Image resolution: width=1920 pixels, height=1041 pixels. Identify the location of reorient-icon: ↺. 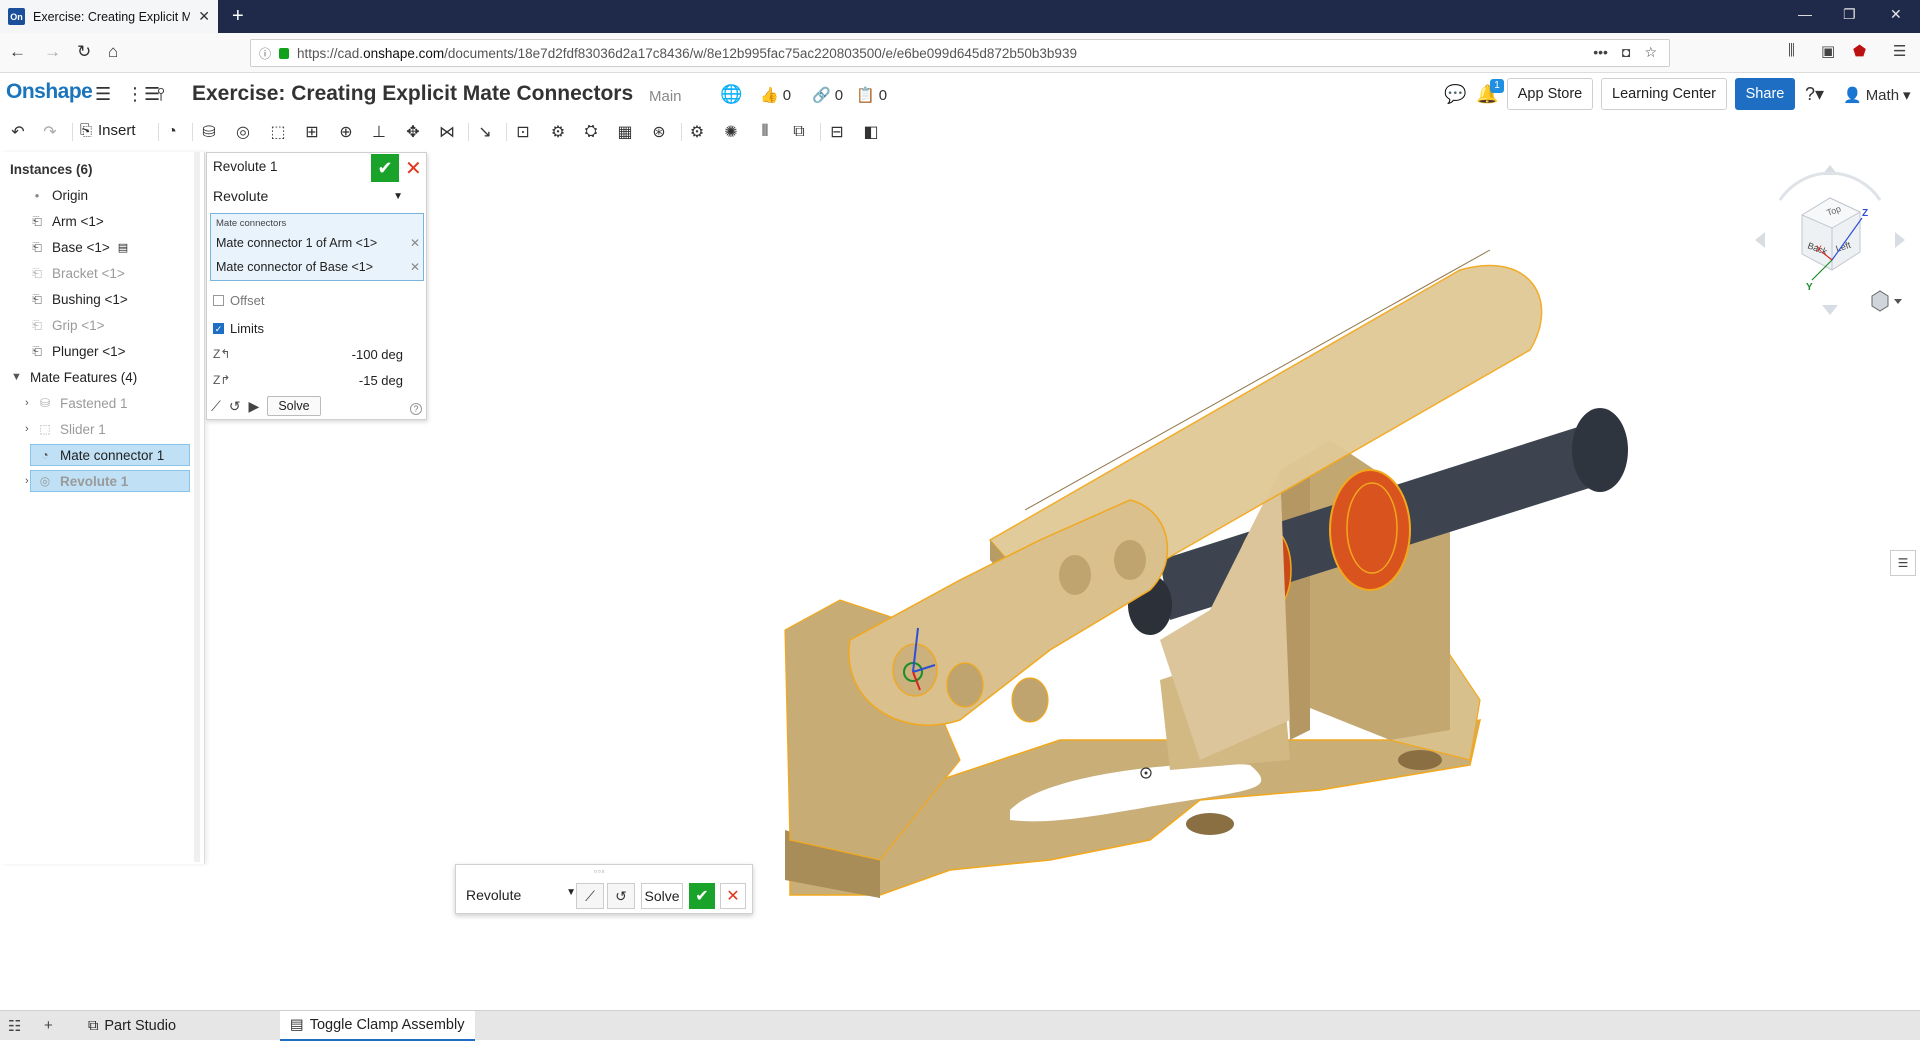
(235, 406).